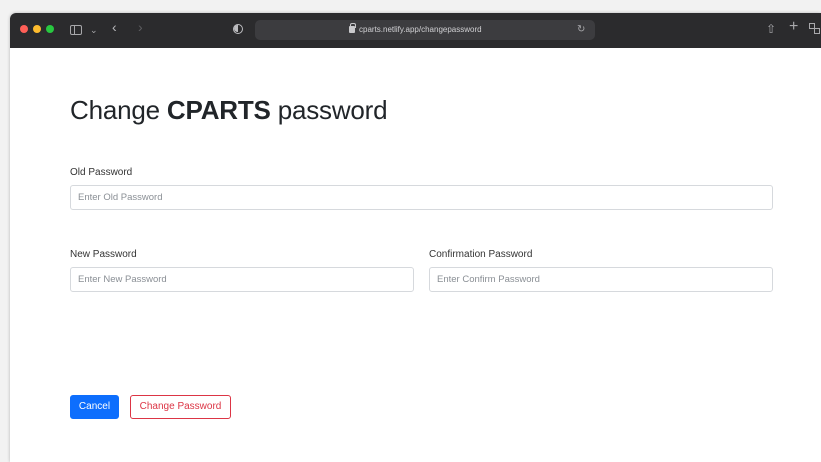 This screenshot has height=462, width=821. Describe the element at coordinates (793, 27) in the screenshot. I see `new-tab-icon: +` at that location.